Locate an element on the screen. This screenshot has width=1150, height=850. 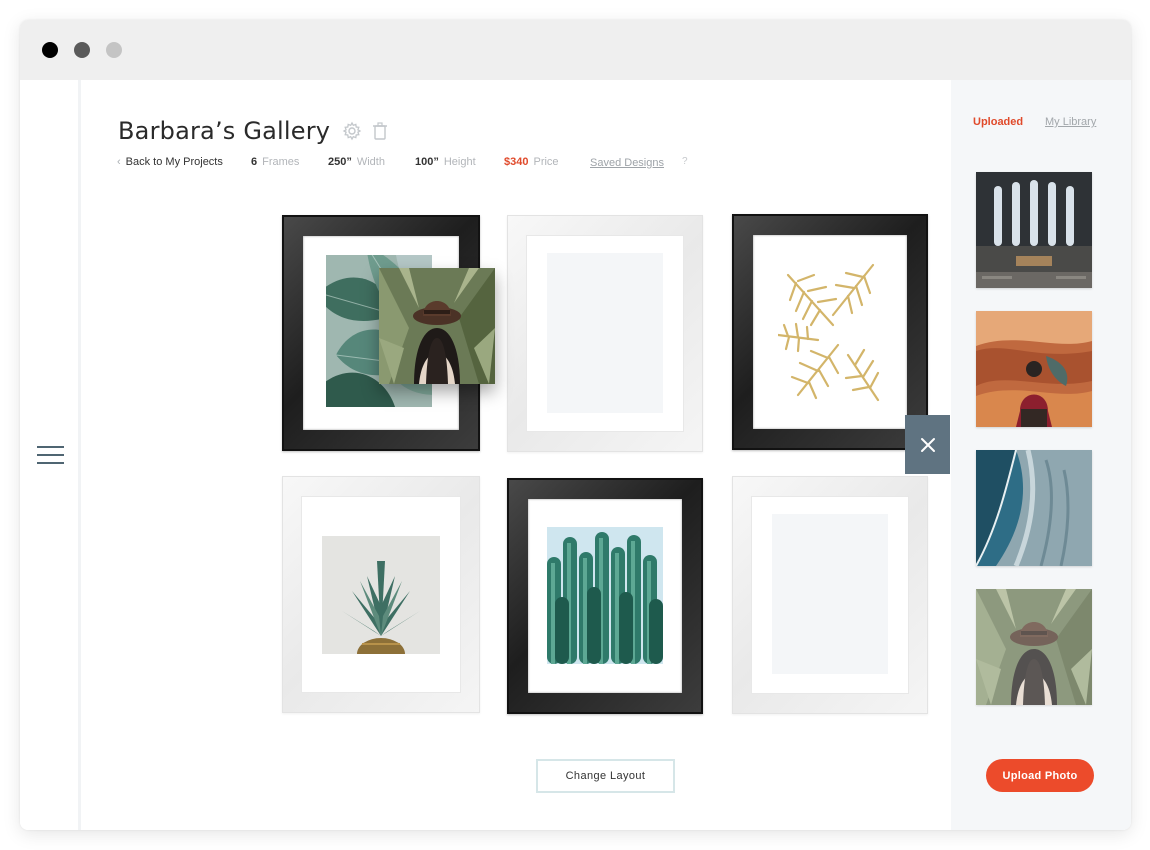
back-link: ‹ Back to My Projects is located at coordinates (170, 162).